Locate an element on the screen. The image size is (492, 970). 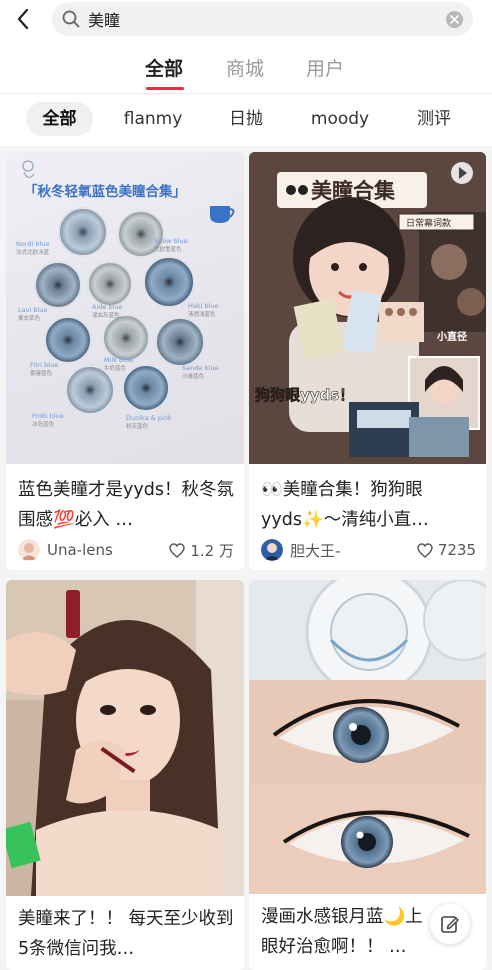
lens-note: 混血灰蓝色 is located at coordinates (106, 315).